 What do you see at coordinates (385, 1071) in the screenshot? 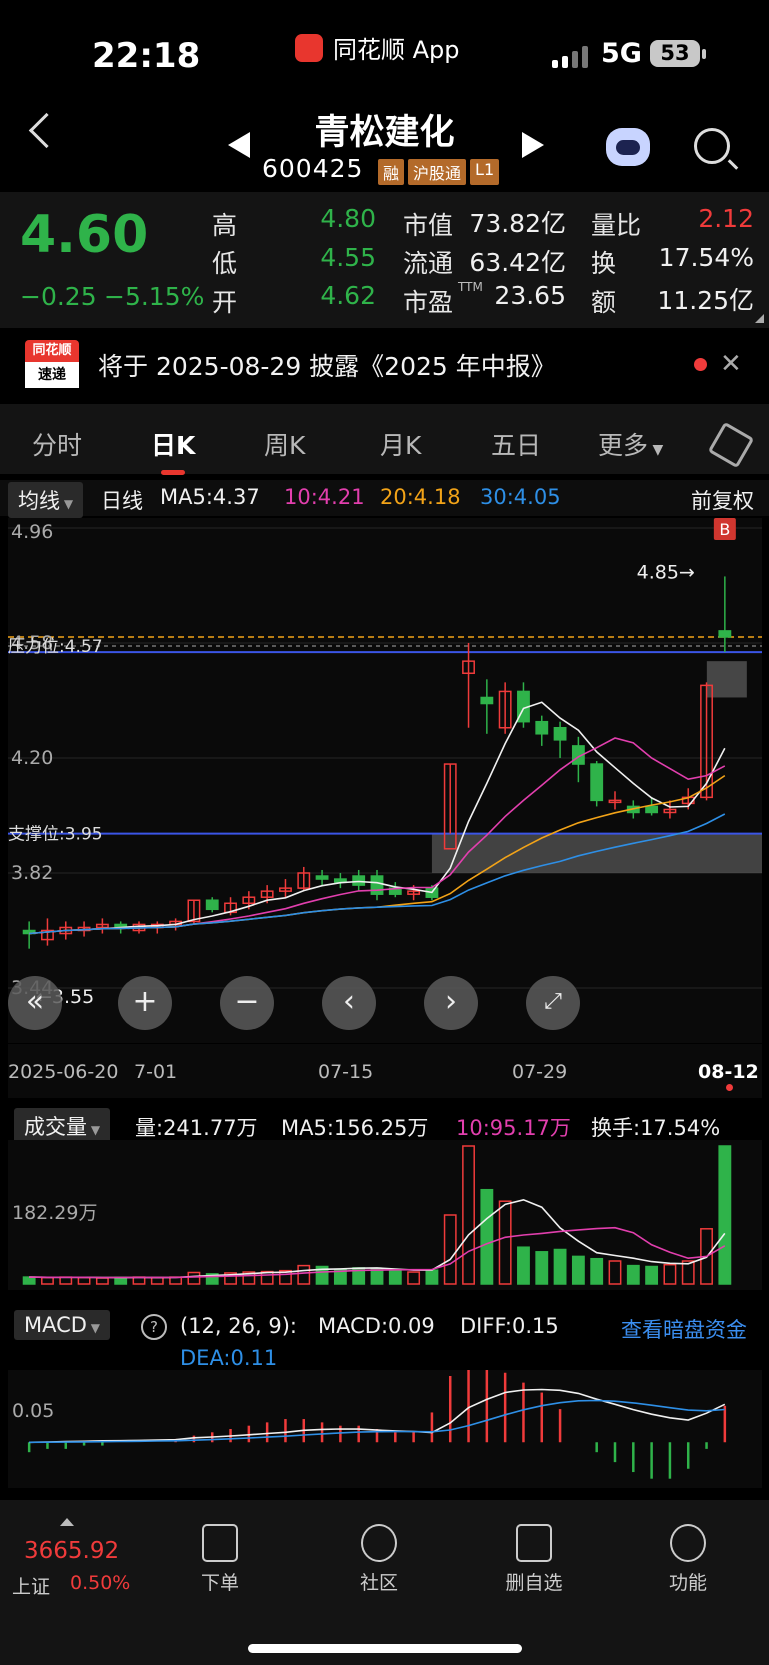
I see `date-axis` at bounding box center [385, 1071].